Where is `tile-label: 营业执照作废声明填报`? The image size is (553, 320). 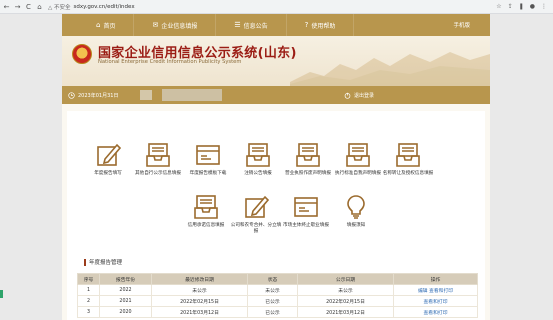
tile-label: 营业执照作废声明填报 is located at coordinates (308, 173).